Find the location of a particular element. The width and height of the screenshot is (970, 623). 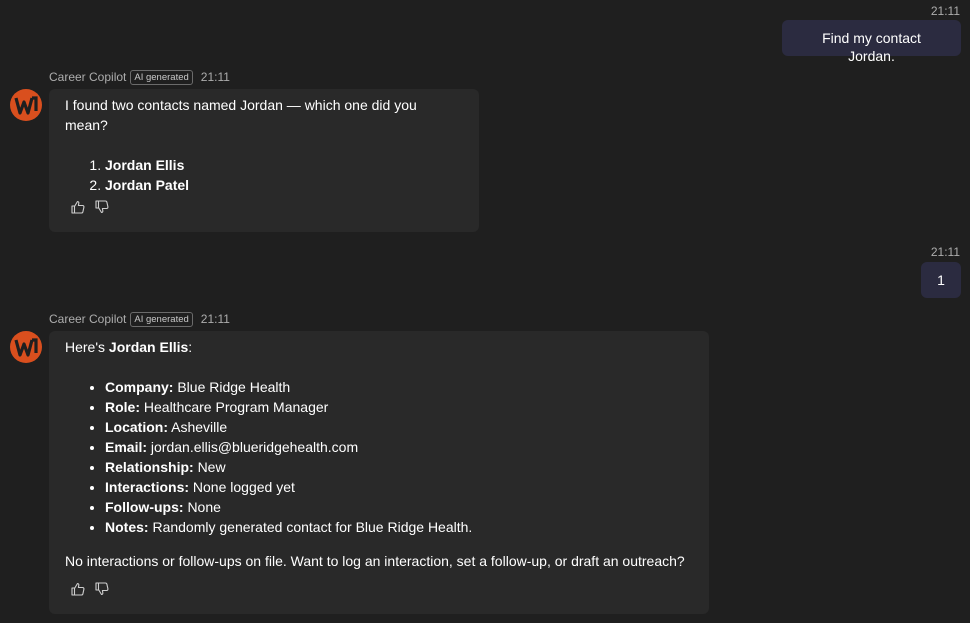

message-intro: Here's Jordan Ellis: is located at coordinates (379, 347).